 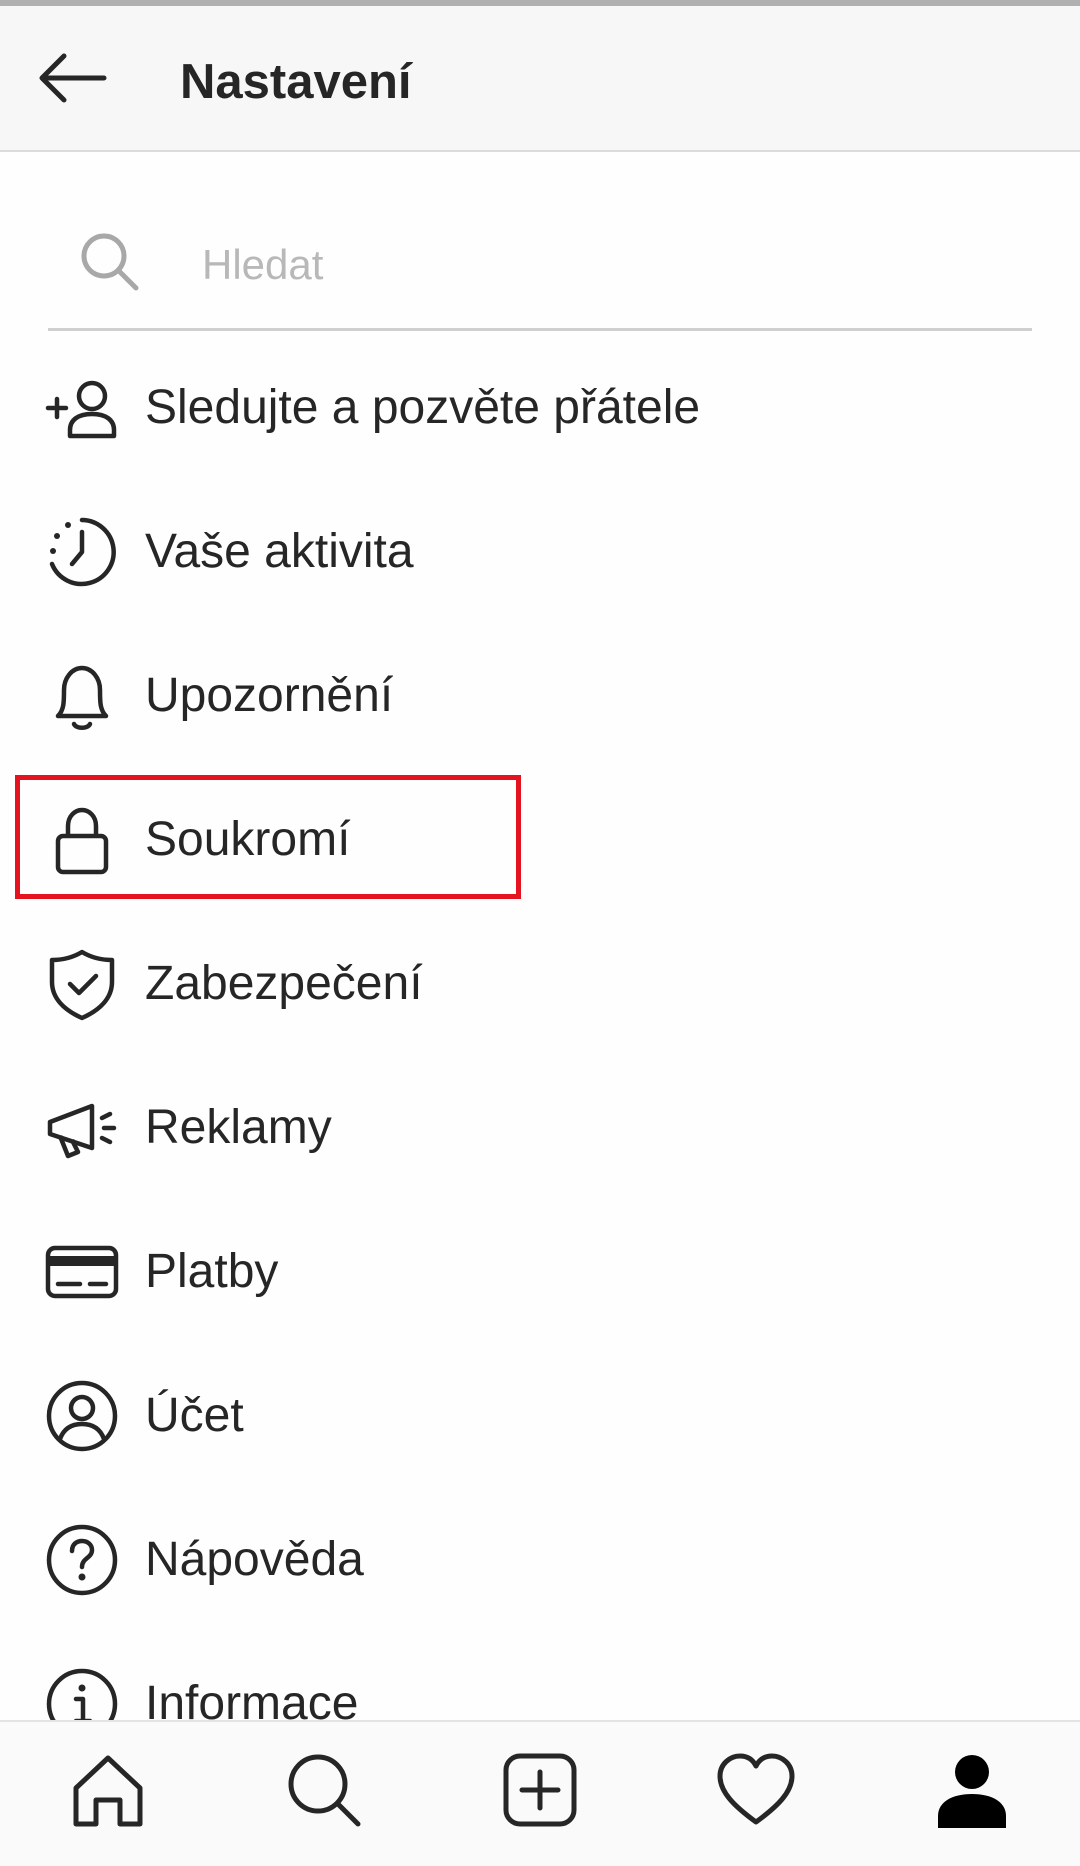 I want to click on home-icon, so click(x=108, y=1791).